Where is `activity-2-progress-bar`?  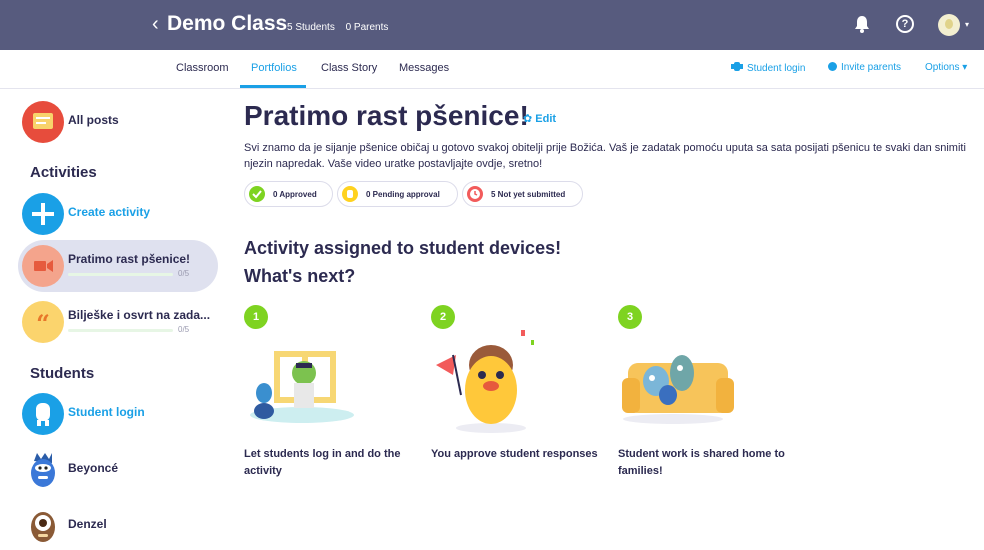 activity-2-progress-bar is located at coordinates (120, 330).